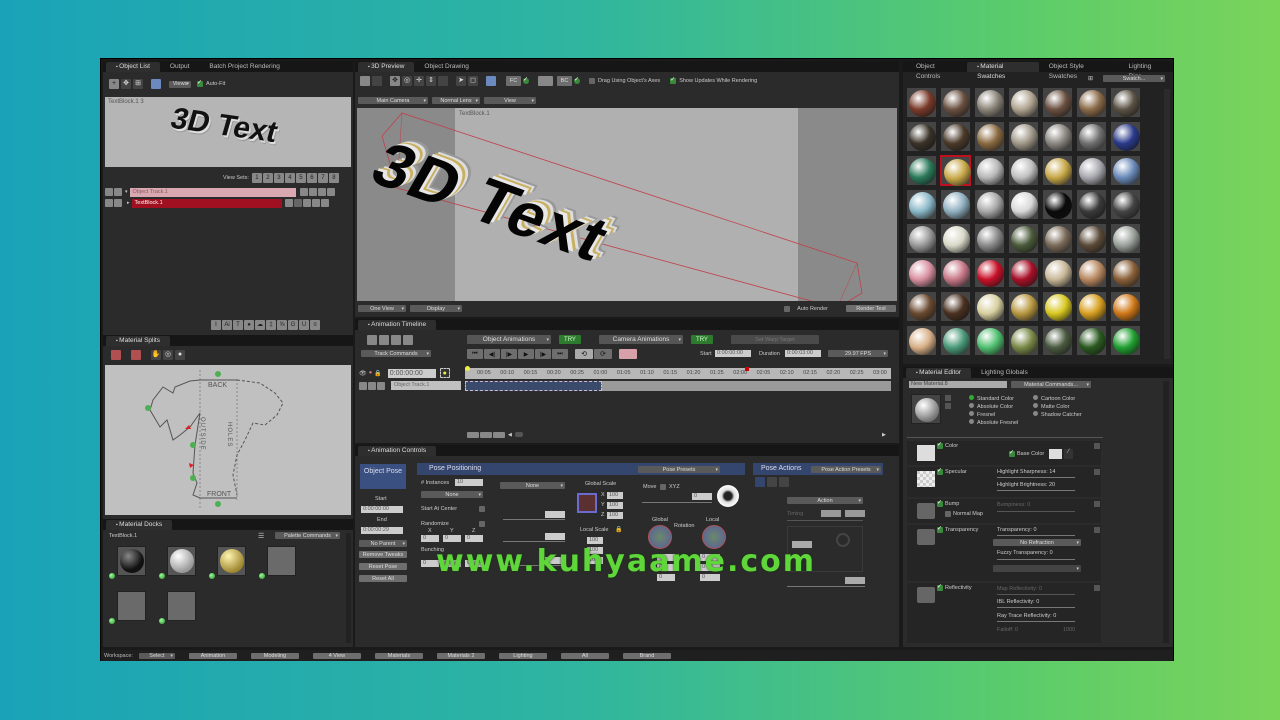  Describe the element at coordinates (1146, 71) in the screenshot. I see `tab-lighting-rigs: Lighting Rigs` at that location.